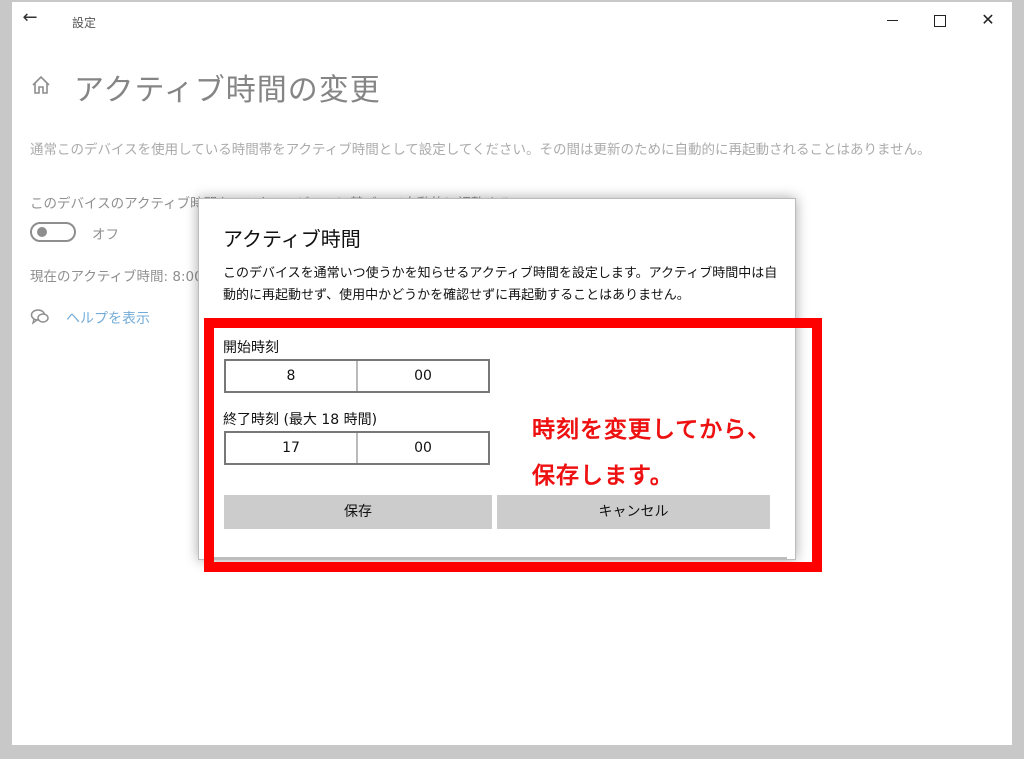  I want to click on home-icon, so click(41, 85).